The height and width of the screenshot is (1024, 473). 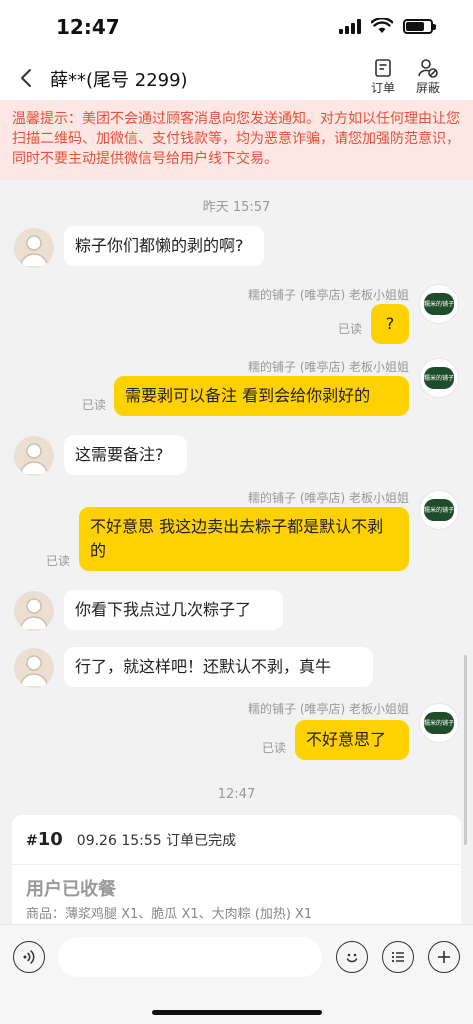 I want to click on order-status: 用户已收餐, so click(x=71, y=889).